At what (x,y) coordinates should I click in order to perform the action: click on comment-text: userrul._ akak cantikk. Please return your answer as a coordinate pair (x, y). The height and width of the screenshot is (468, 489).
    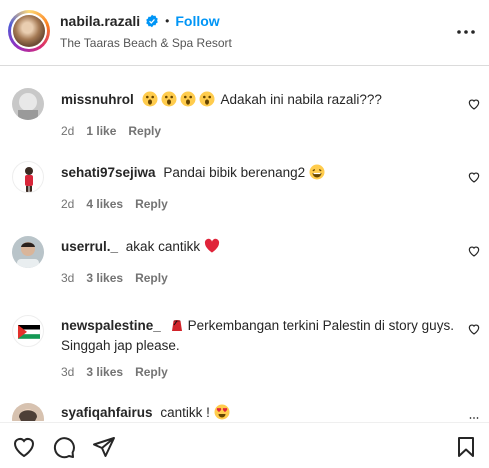
    Looking at the image, I should click on (261, 247).